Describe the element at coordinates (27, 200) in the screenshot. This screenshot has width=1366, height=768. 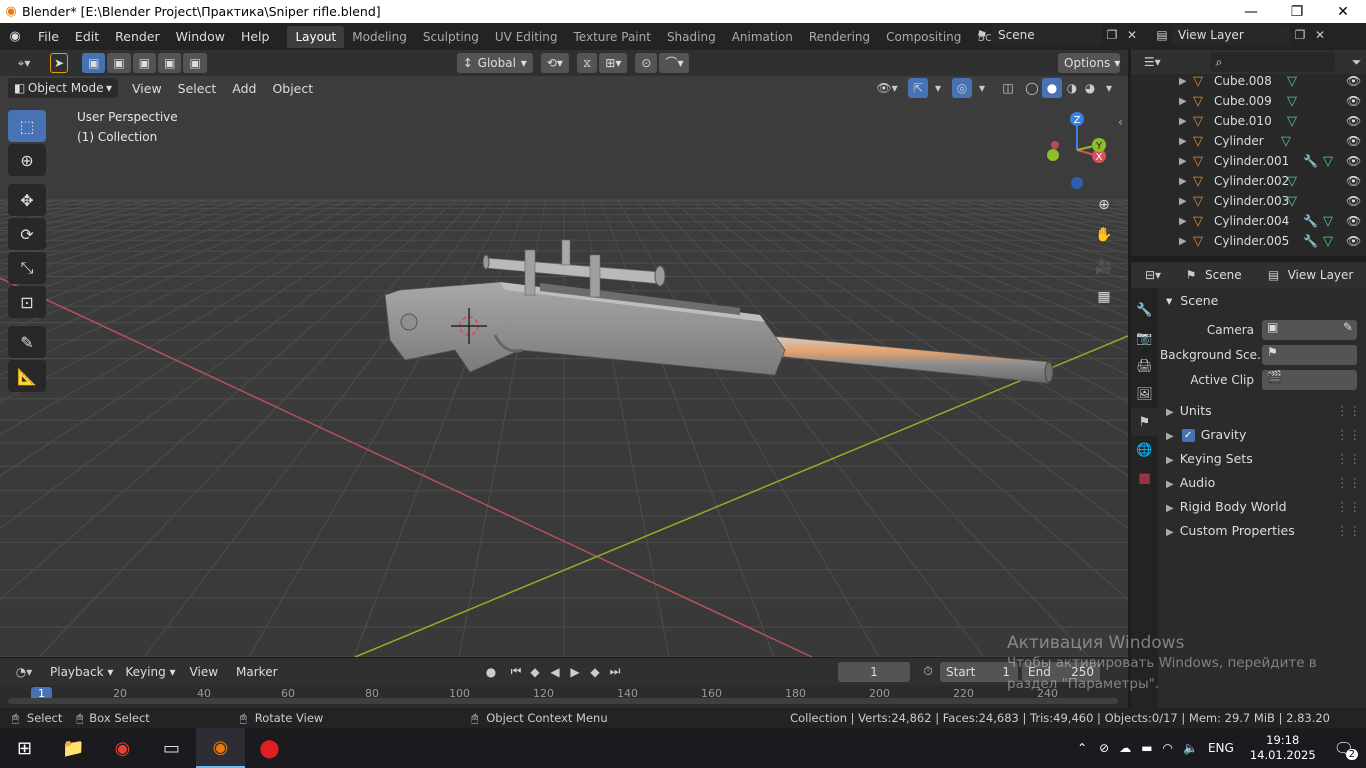
I see `move-tool-icon: ✥` at that location.